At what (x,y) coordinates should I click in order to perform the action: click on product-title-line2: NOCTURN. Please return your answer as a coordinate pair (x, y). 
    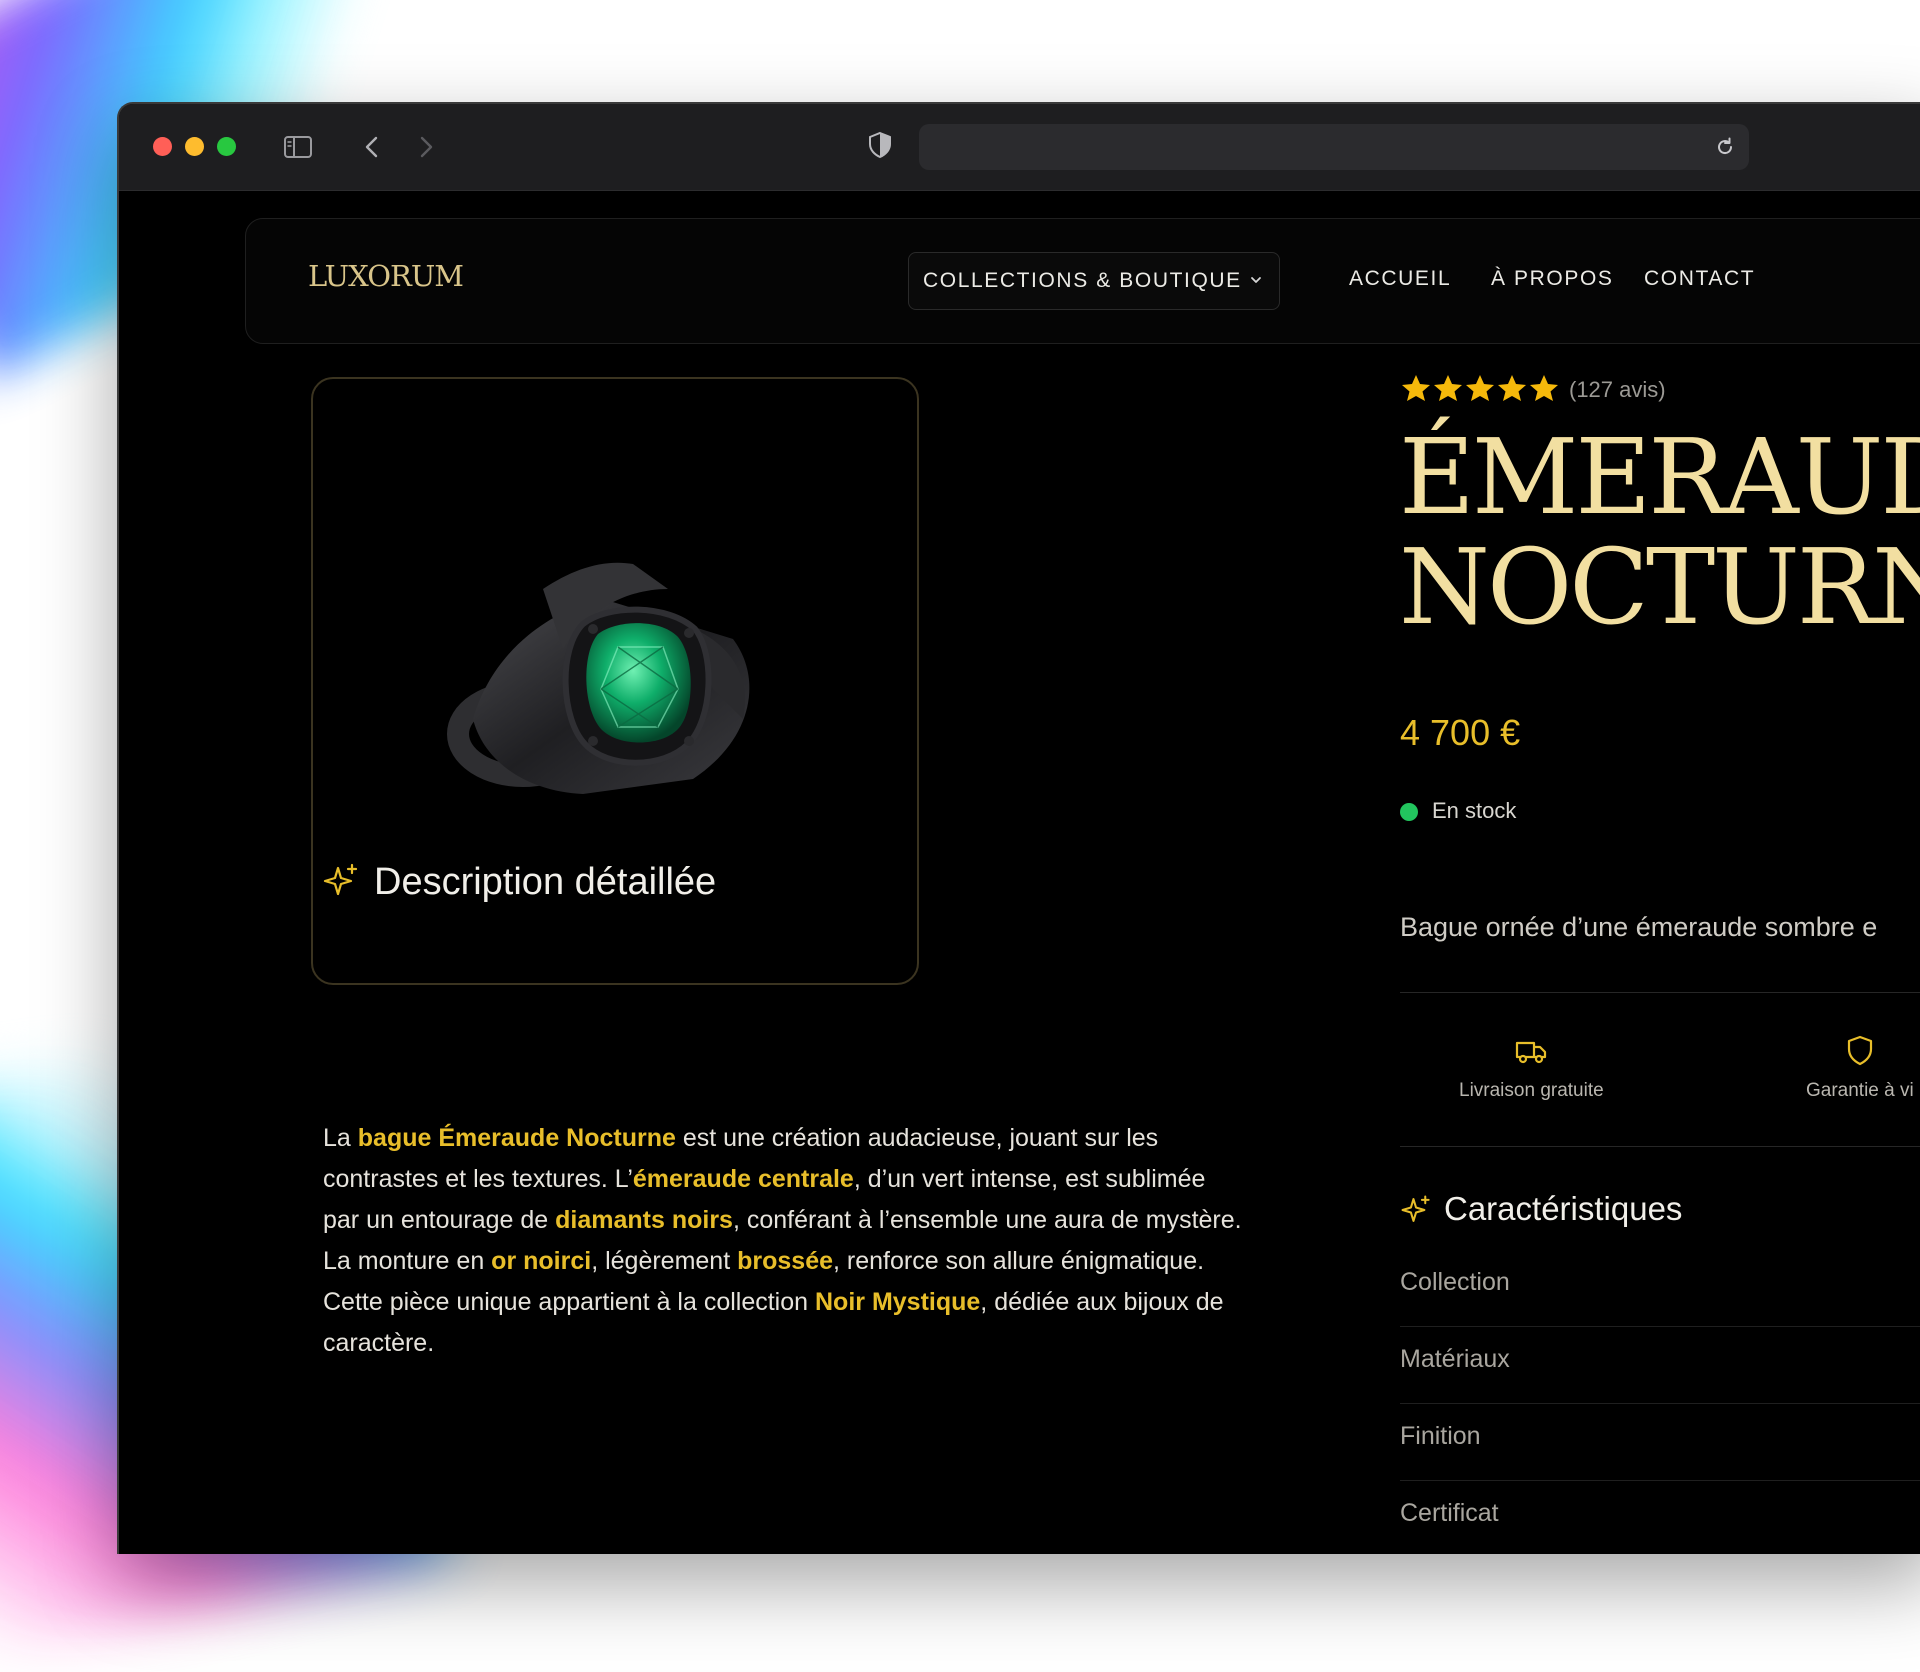
    Looking at the image, I should click on (1659, 587).